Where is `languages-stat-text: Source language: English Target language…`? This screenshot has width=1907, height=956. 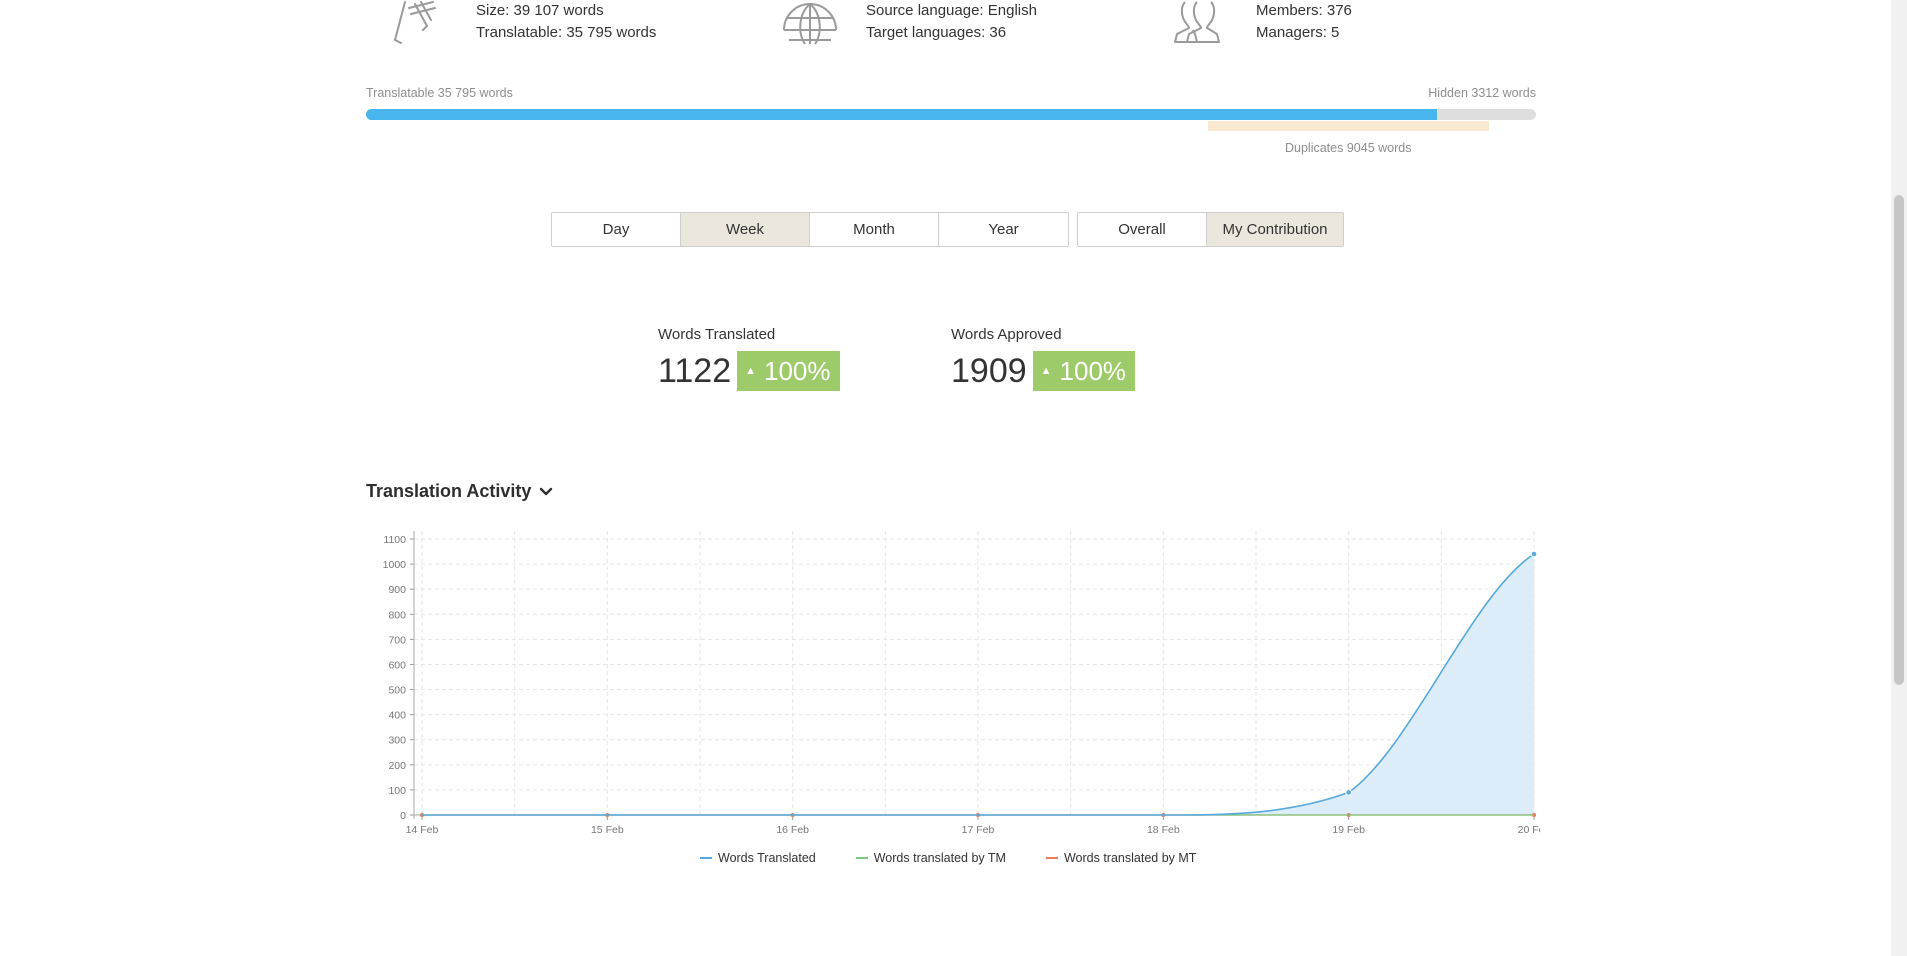
languages-stat-text: Source language: English Target language… is located at coordinates (951, 22).